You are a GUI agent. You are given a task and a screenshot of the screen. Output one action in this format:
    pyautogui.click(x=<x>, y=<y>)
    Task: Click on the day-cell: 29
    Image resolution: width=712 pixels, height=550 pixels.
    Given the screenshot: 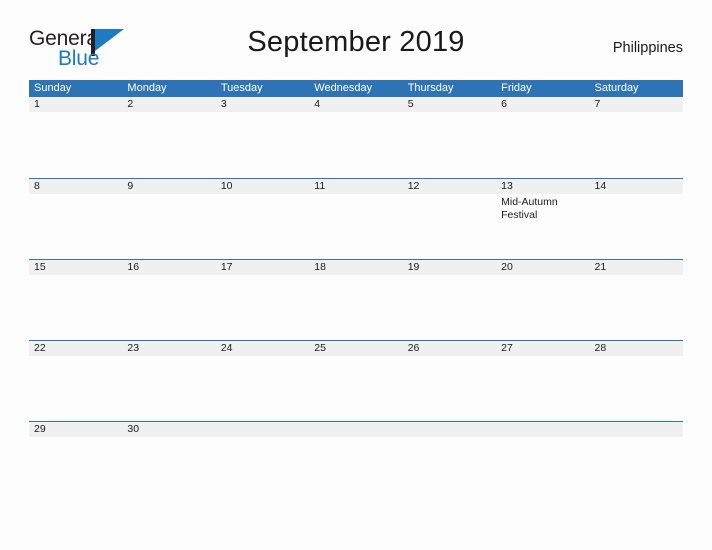 What is the action you would take?
    pyautogui.click(x=76, y=462)
    